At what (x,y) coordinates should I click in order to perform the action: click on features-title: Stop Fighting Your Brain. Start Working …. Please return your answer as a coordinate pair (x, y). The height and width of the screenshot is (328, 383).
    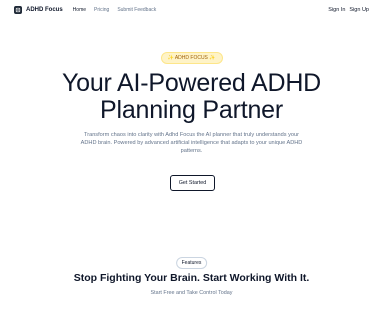
    Looking at the image, I should click on (191, 278).